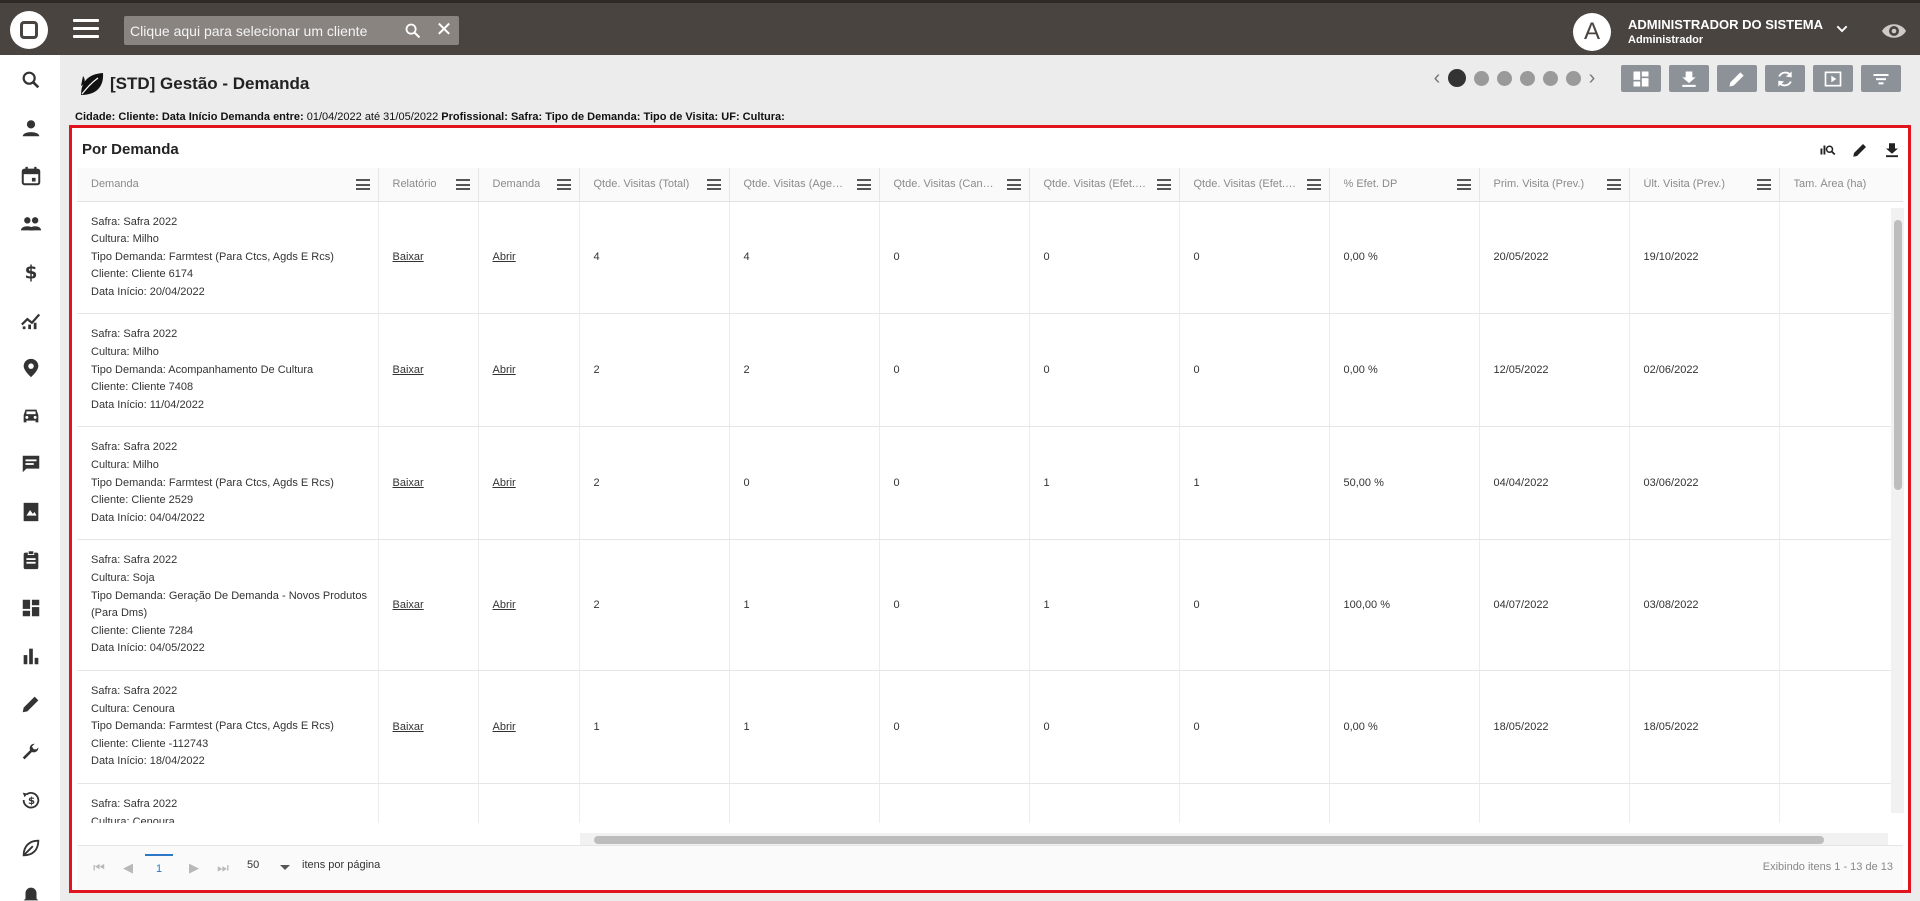  Describe the element at coordinates (804, 185) in the screenshot. I see `column-header: Qtde. Visitas (Agendadas)` at that location.